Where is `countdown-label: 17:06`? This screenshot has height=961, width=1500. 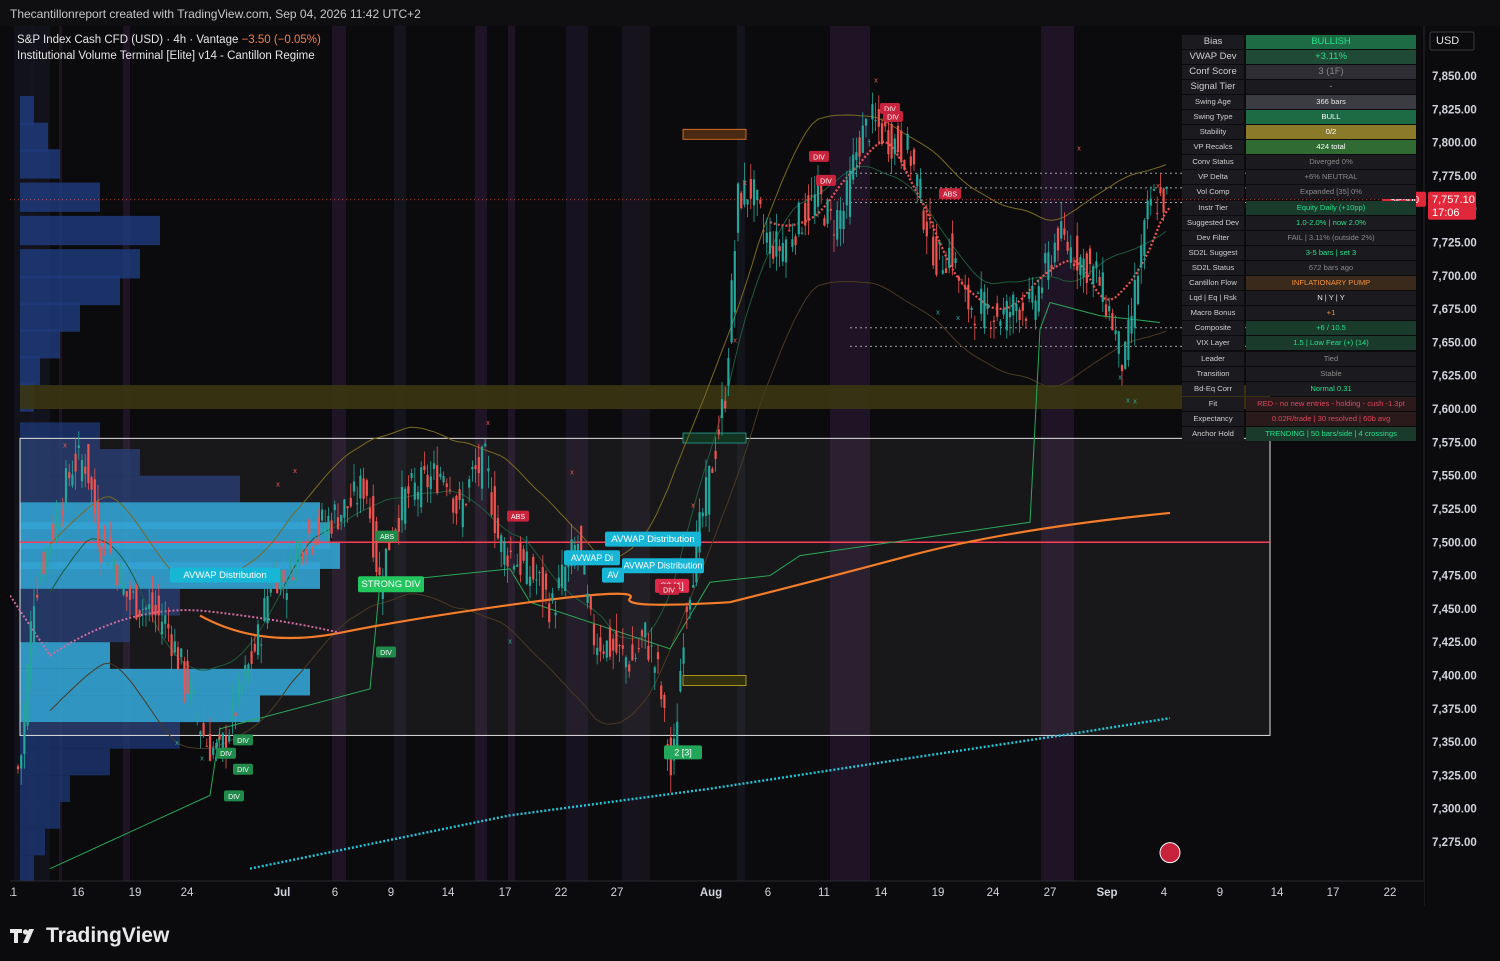
countdown-label: 17:06 is located at coordinates (1446, 213).